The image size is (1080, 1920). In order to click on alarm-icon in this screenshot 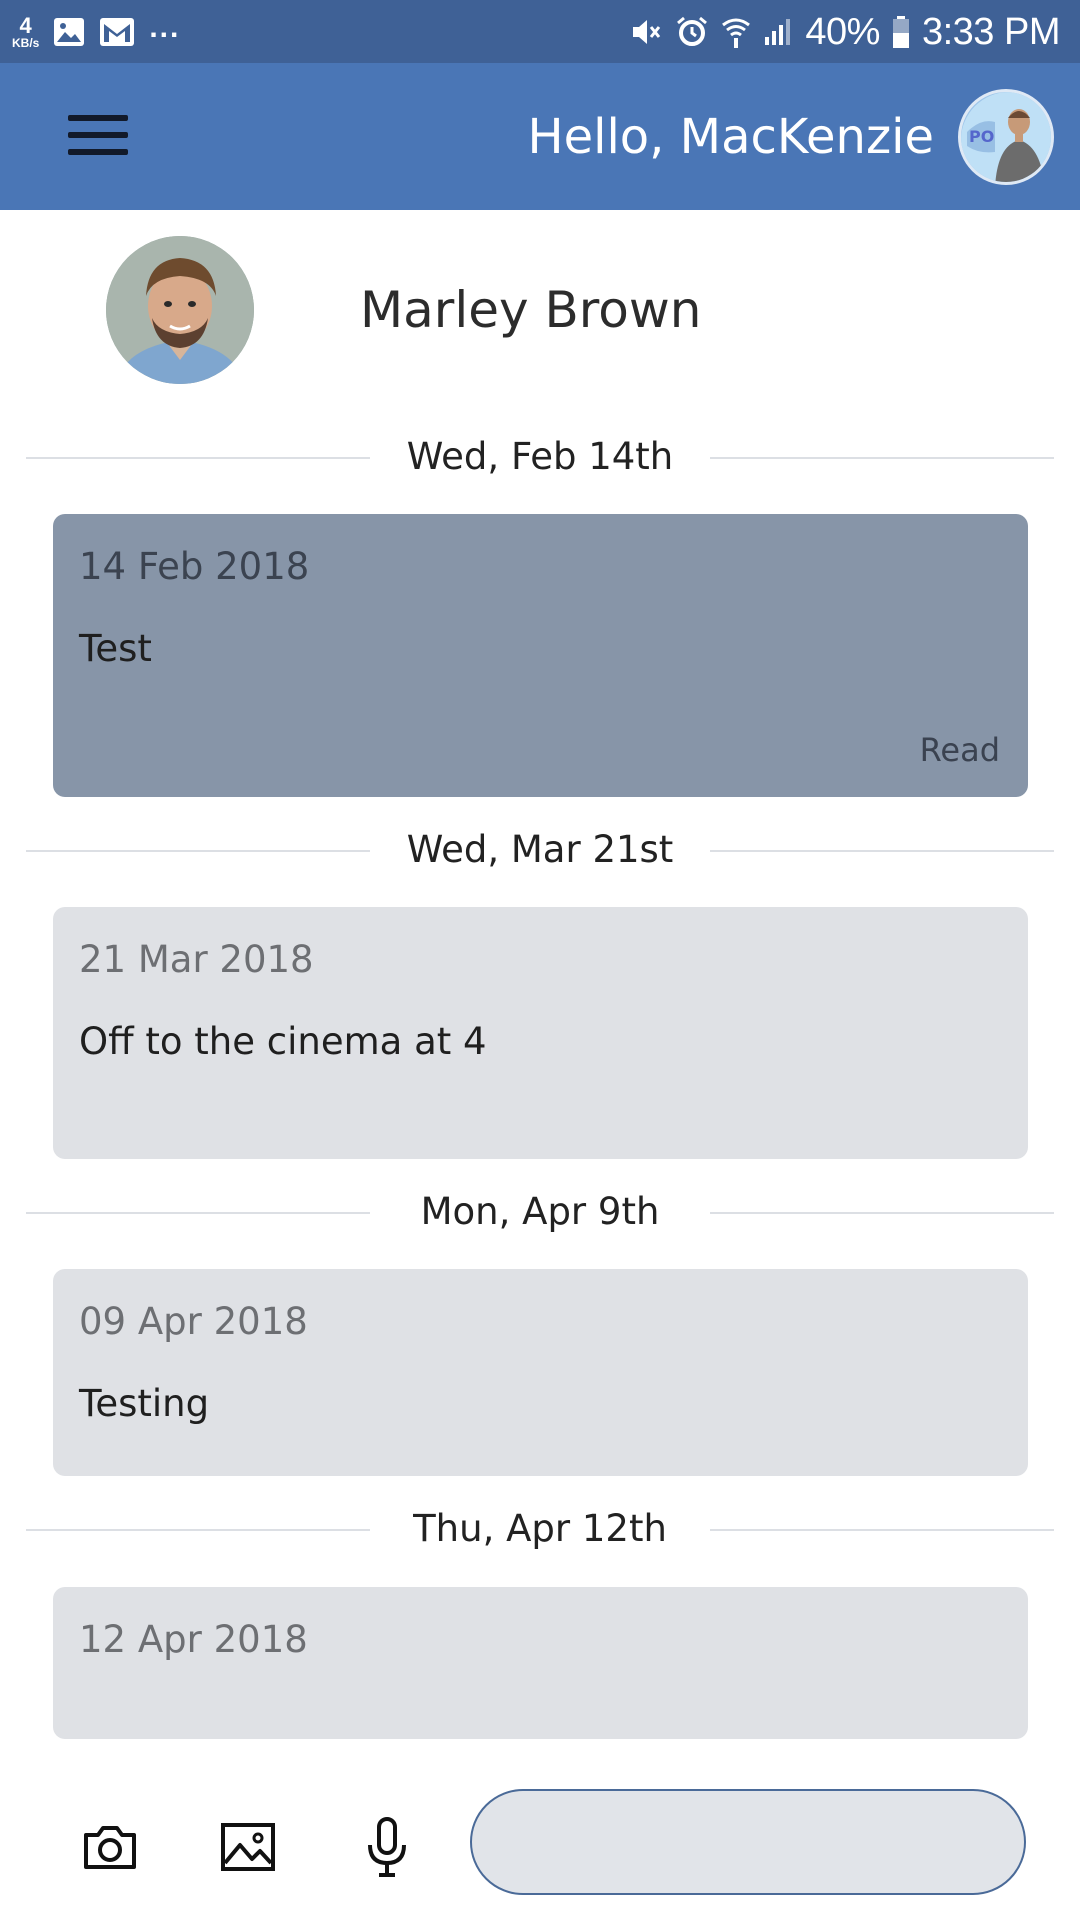, I will do `click(692, 32)`.